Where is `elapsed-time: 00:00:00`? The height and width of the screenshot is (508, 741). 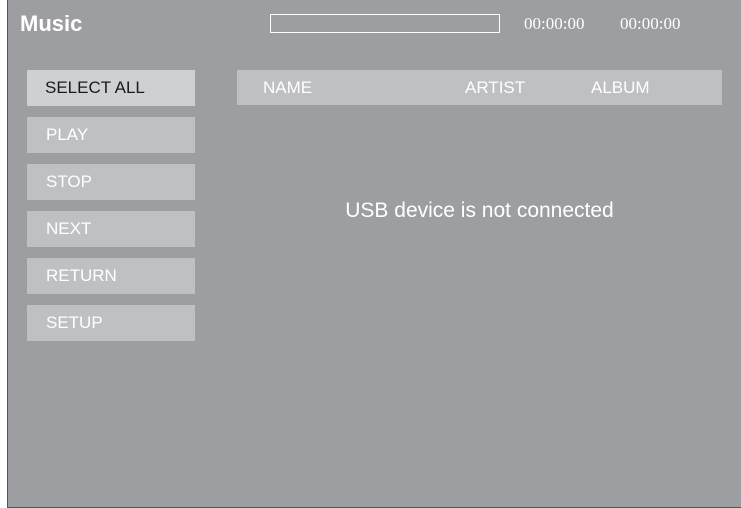 elapsed-time: 00:00:00 is located at coordinates (554, 23).